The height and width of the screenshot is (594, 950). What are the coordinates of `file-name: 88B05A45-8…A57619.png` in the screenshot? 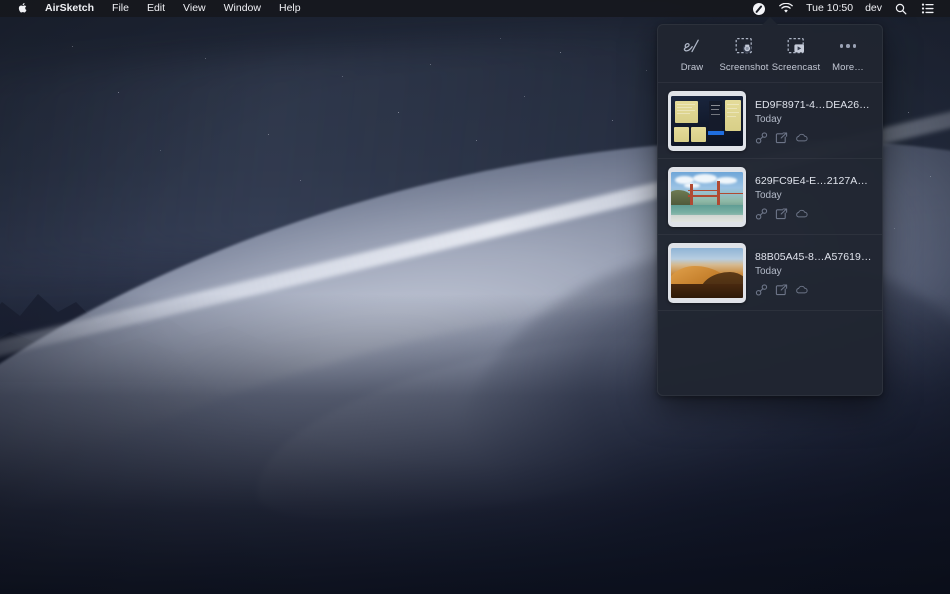 It's located at (813, 256).